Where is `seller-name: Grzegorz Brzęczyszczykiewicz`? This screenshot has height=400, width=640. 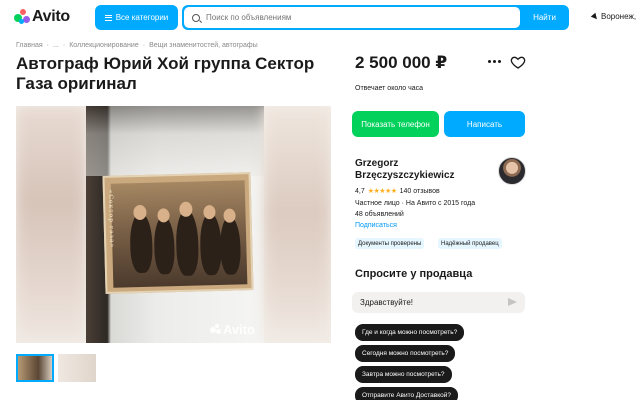
seller-name: Grzegorz Brzęczyszczykiewicz is located at coordinates (425, 170).